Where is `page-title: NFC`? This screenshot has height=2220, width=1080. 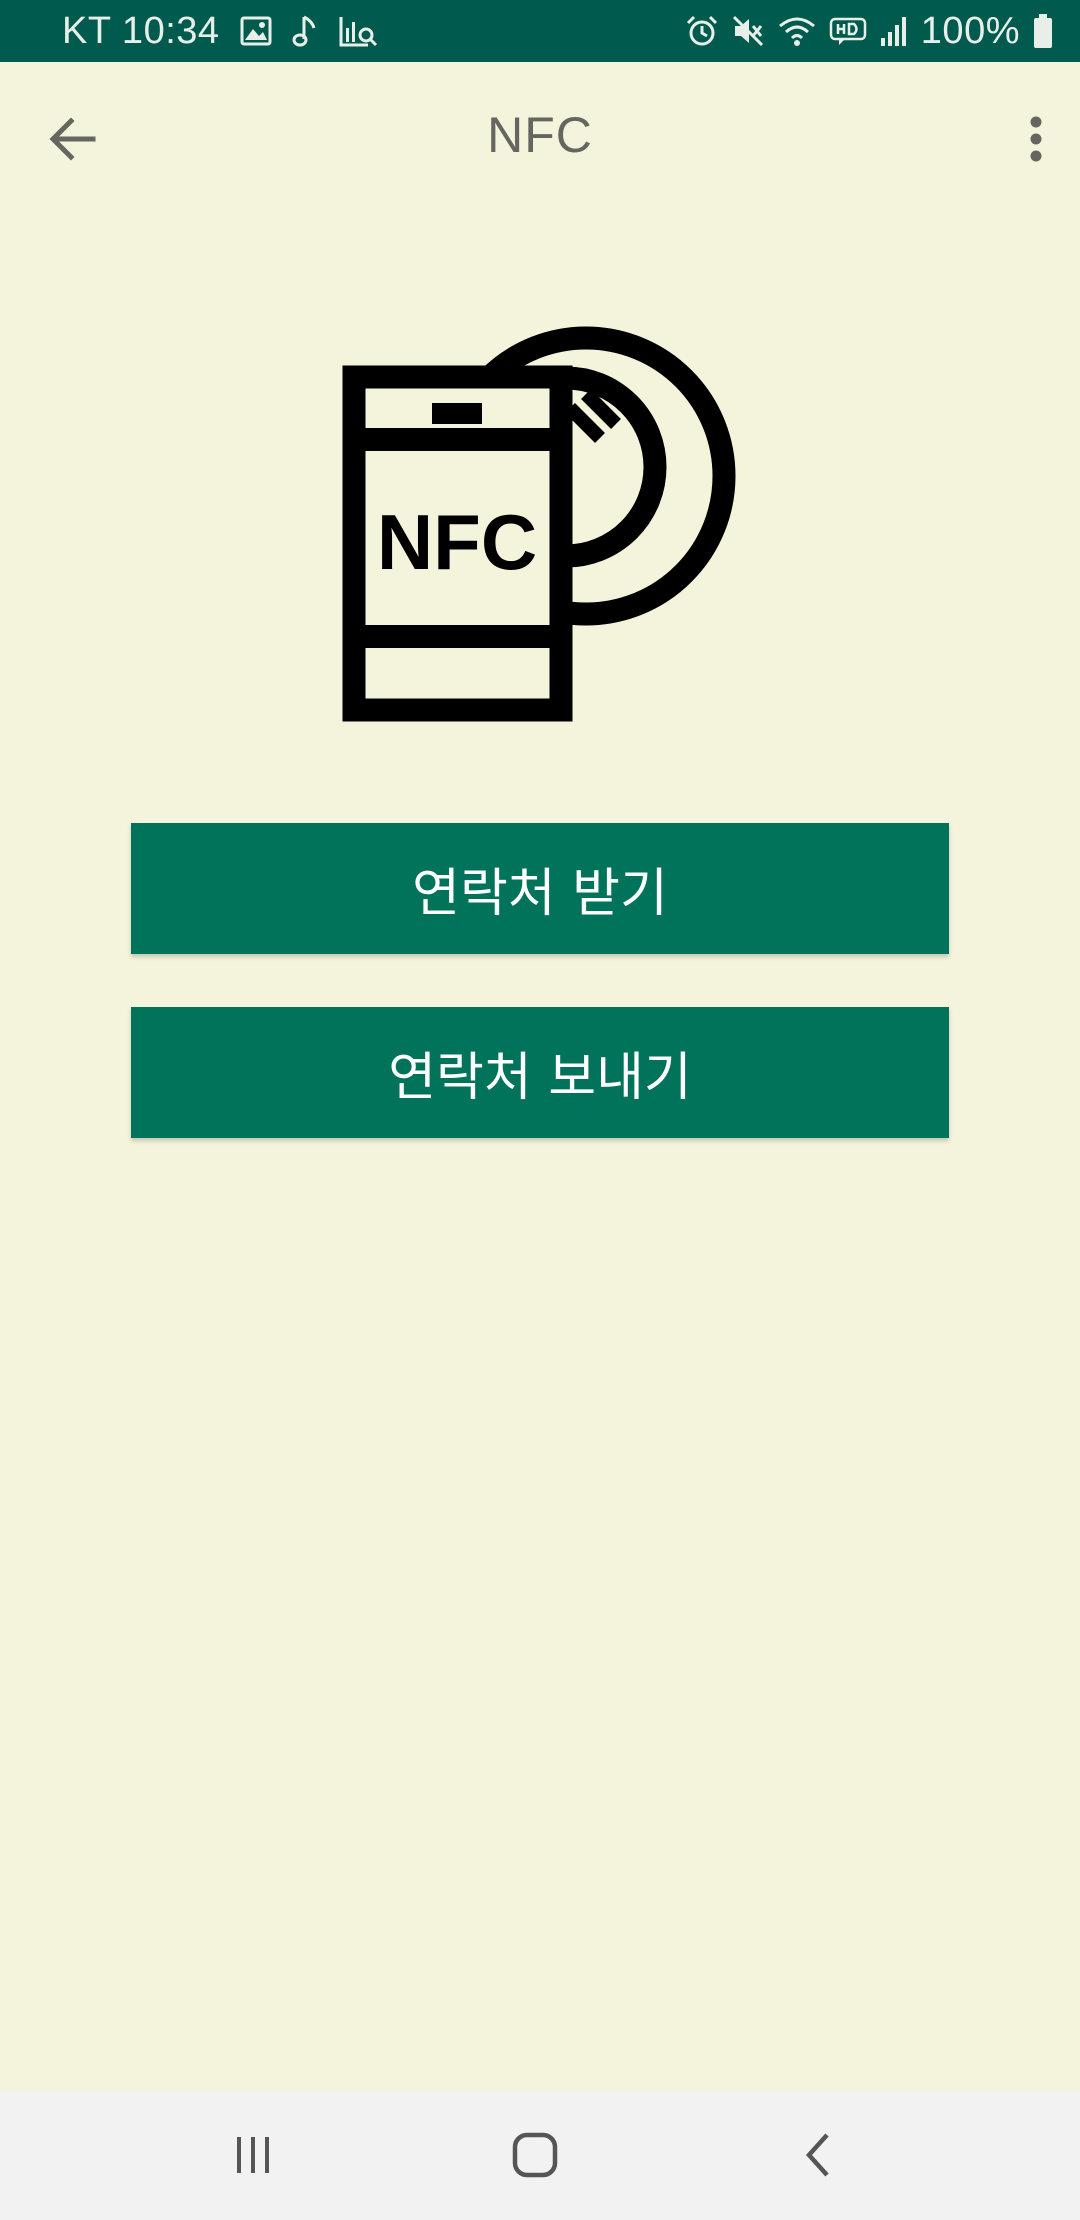
page-title: NFC is located at coordinates (540, 135).